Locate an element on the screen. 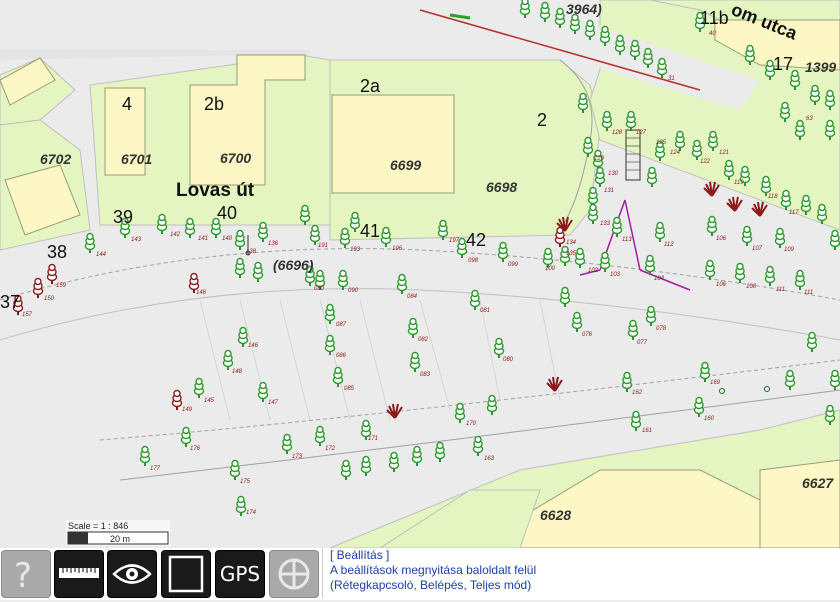  svg-text: 41 is located at coordinates (370, 231).